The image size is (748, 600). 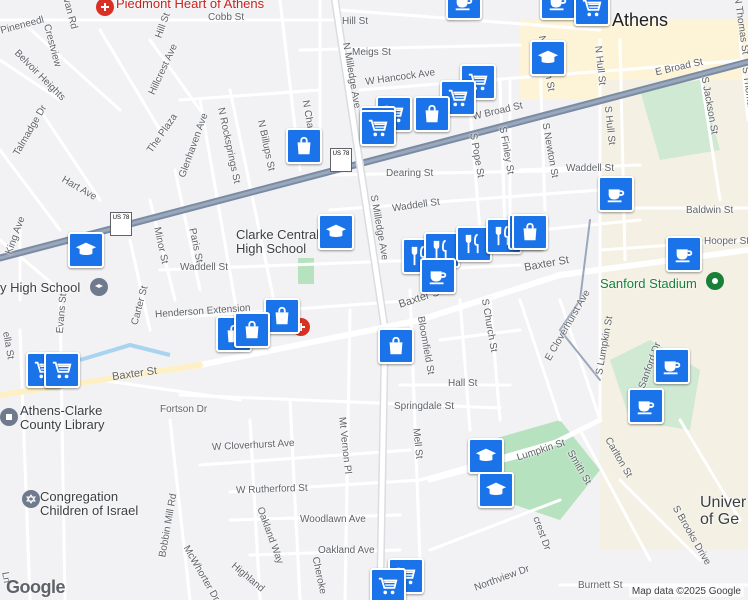 What do you see at coordinates (726, 241) in the screenshot?
I see `street-label-hooper: Hooper St` at bounding box center [726, 241].